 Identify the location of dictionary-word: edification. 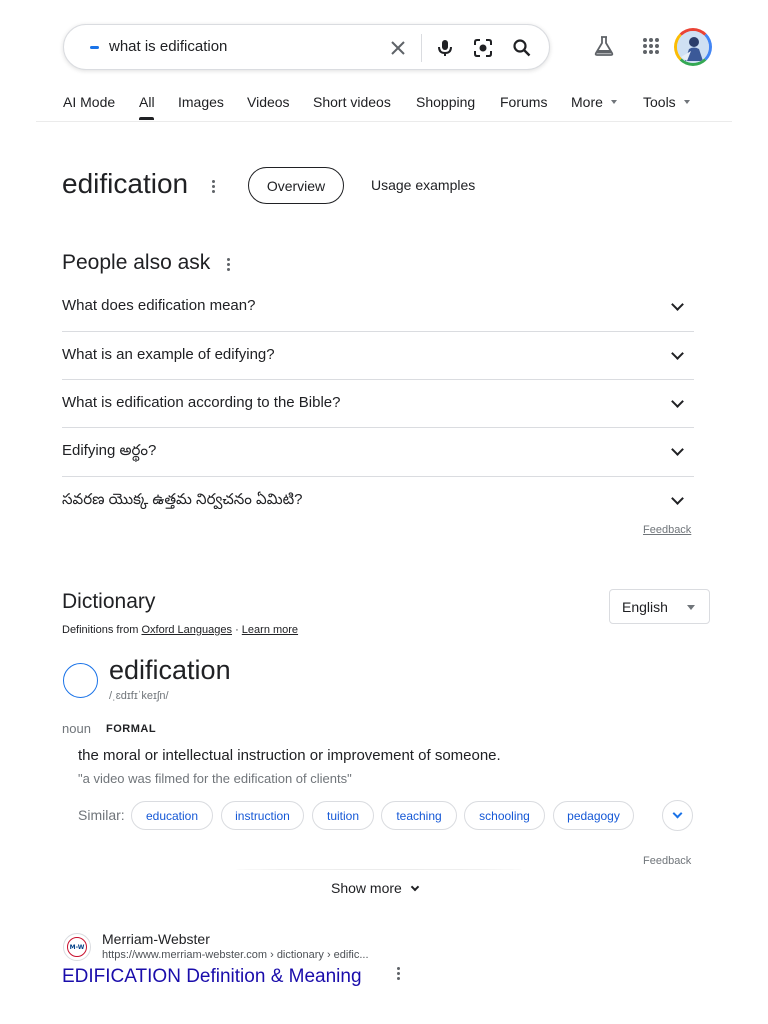
(170, 670).